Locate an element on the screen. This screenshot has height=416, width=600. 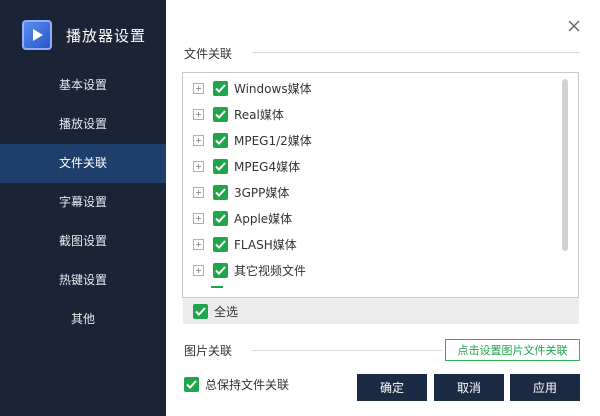
sidebar-item-subtitle-settings: 字幕设置 is located at coordinates (83, 202).